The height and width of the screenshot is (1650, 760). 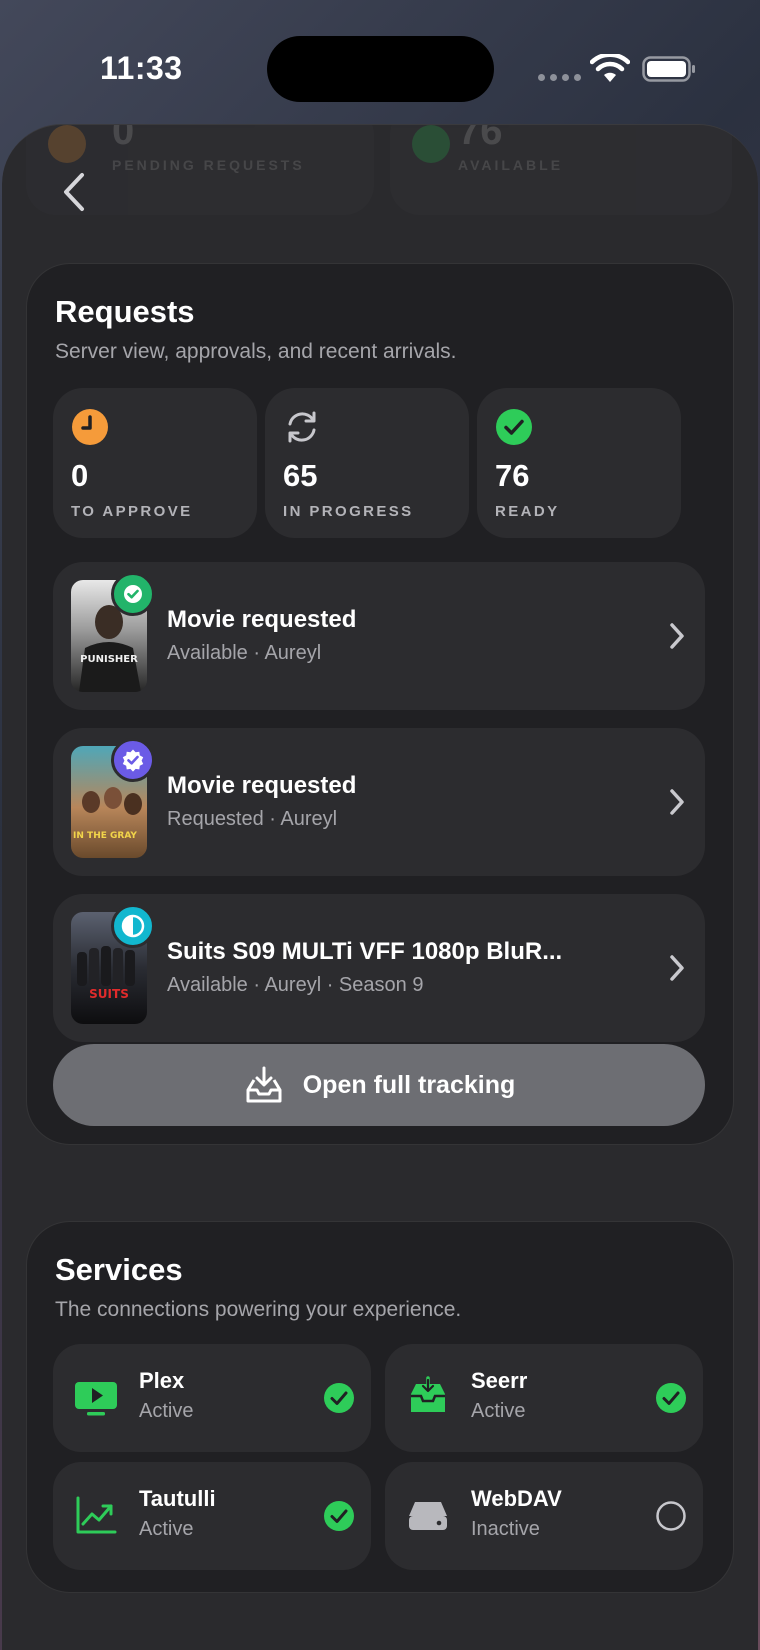 What do you see at coordinates (348, 511) in the screenshot?
I see `stat-label: IN PROGRESS` at bounding box center [348, 511].